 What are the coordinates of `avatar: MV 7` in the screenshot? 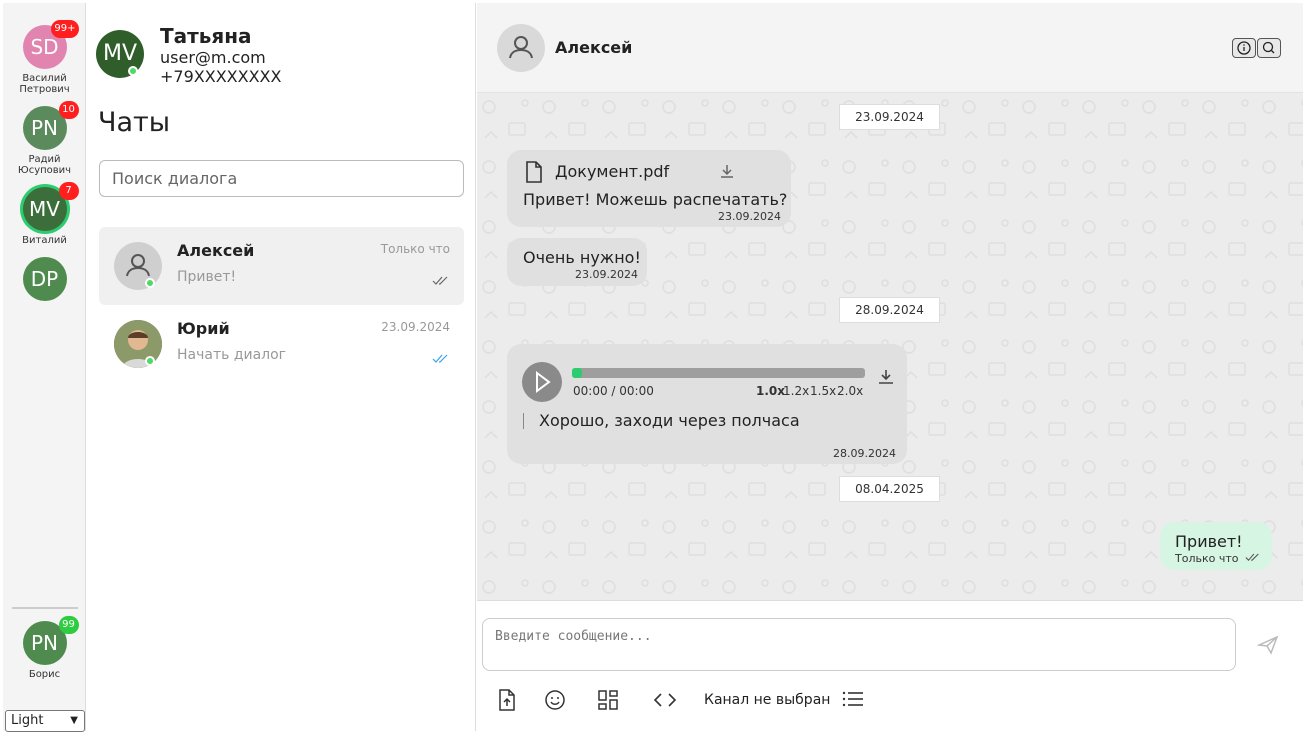 It's located at (50, 206).